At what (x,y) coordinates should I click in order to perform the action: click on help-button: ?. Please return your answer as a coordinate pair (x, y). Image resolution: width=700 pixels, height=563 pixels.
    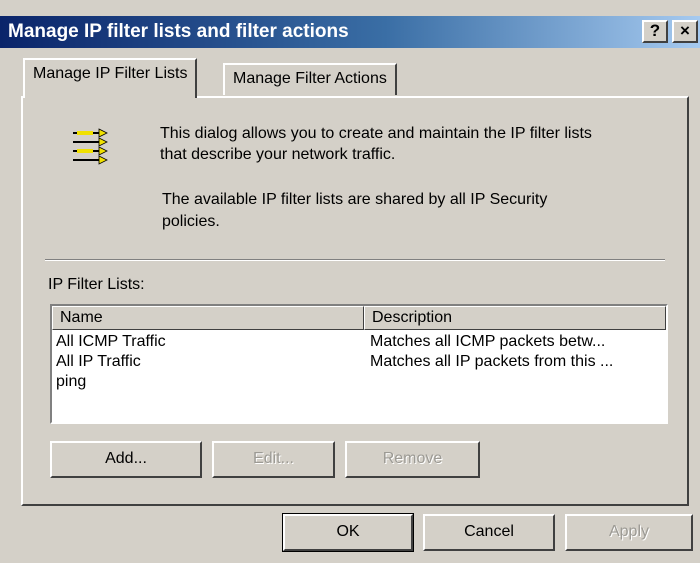
    Looking at the image, I should click on (655, 31).